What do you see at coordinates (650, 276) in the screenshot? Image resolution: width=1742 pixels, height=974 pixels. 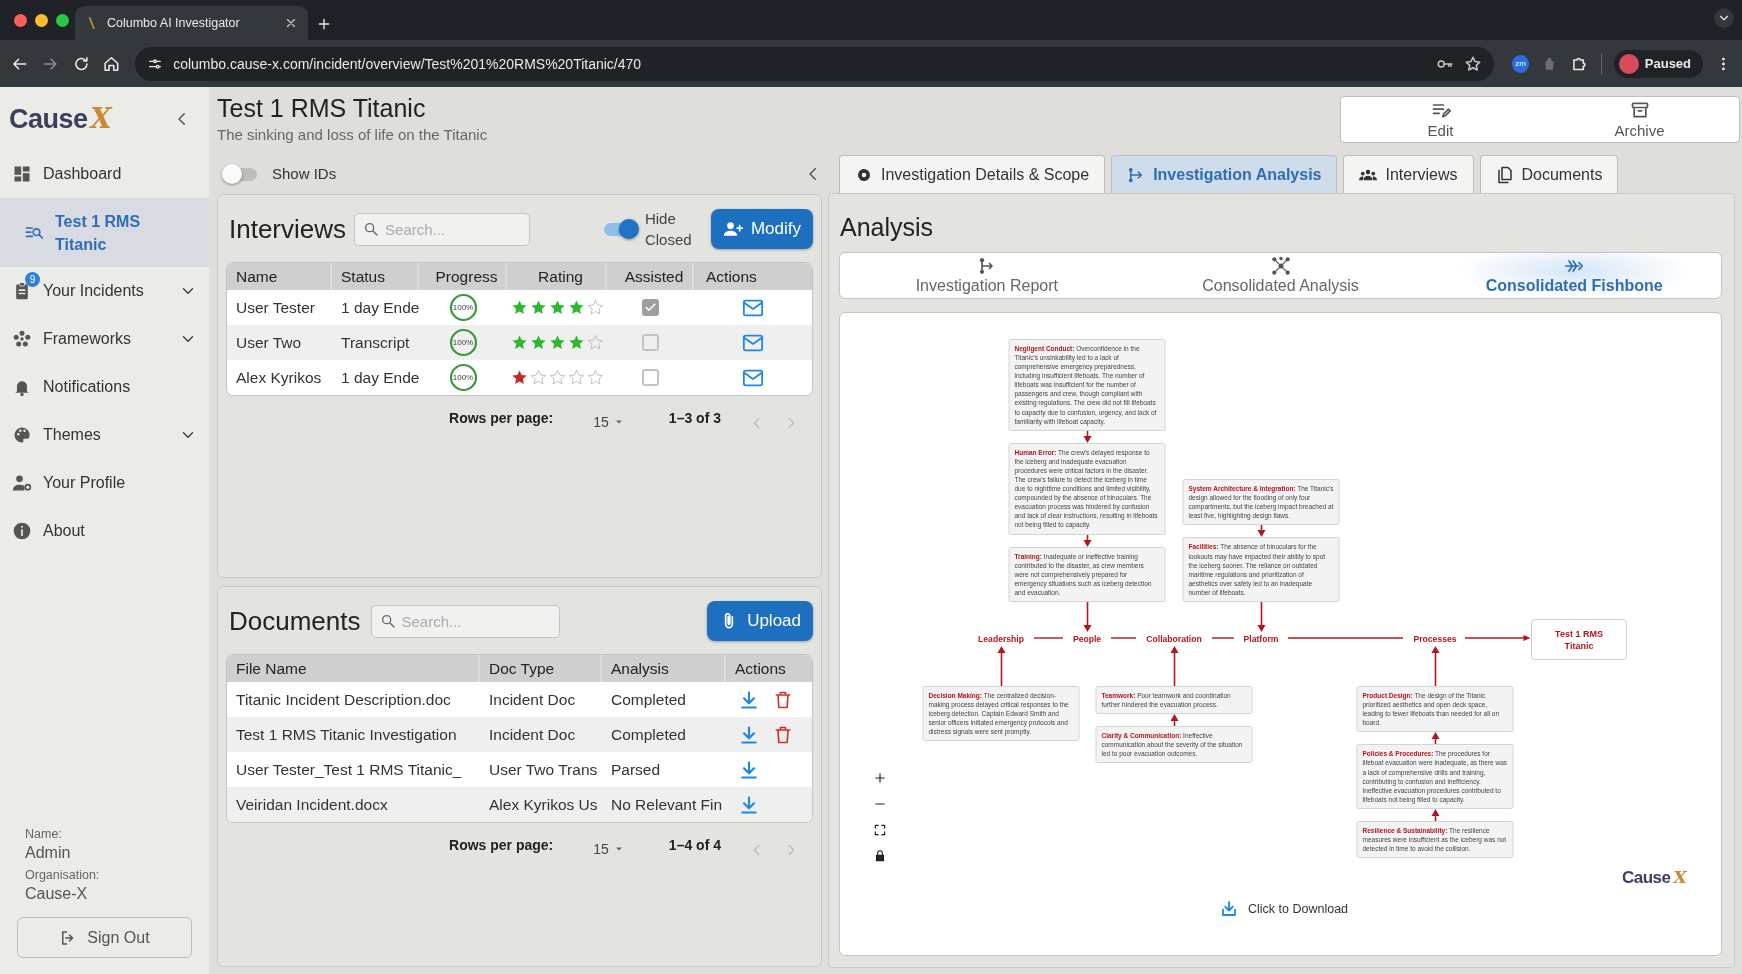 I see `column-header: Assisted` at bounding box center [650, 276].